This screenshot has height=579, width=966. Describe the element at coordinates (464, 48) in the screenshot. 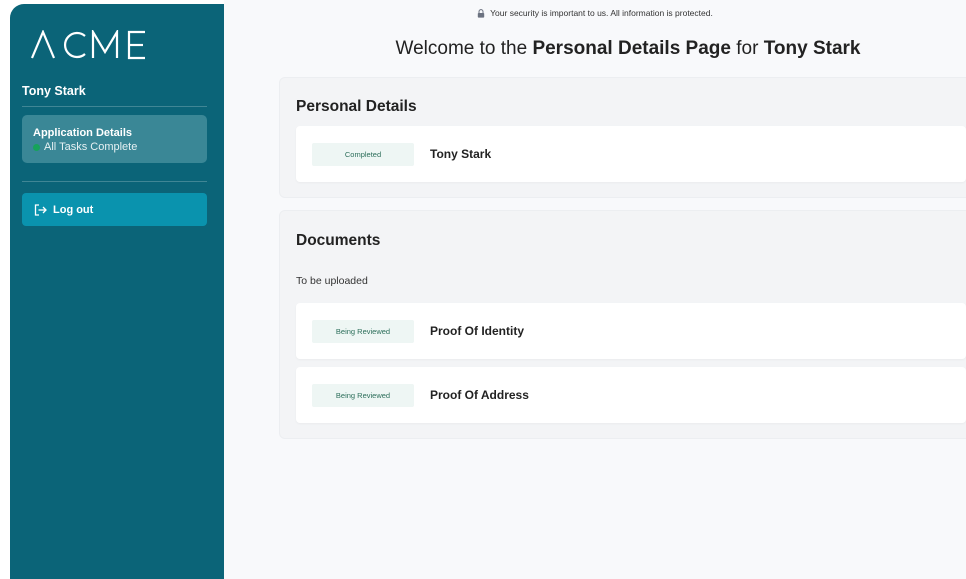

I see `page-title-prefix: Welcome to the` at that location.